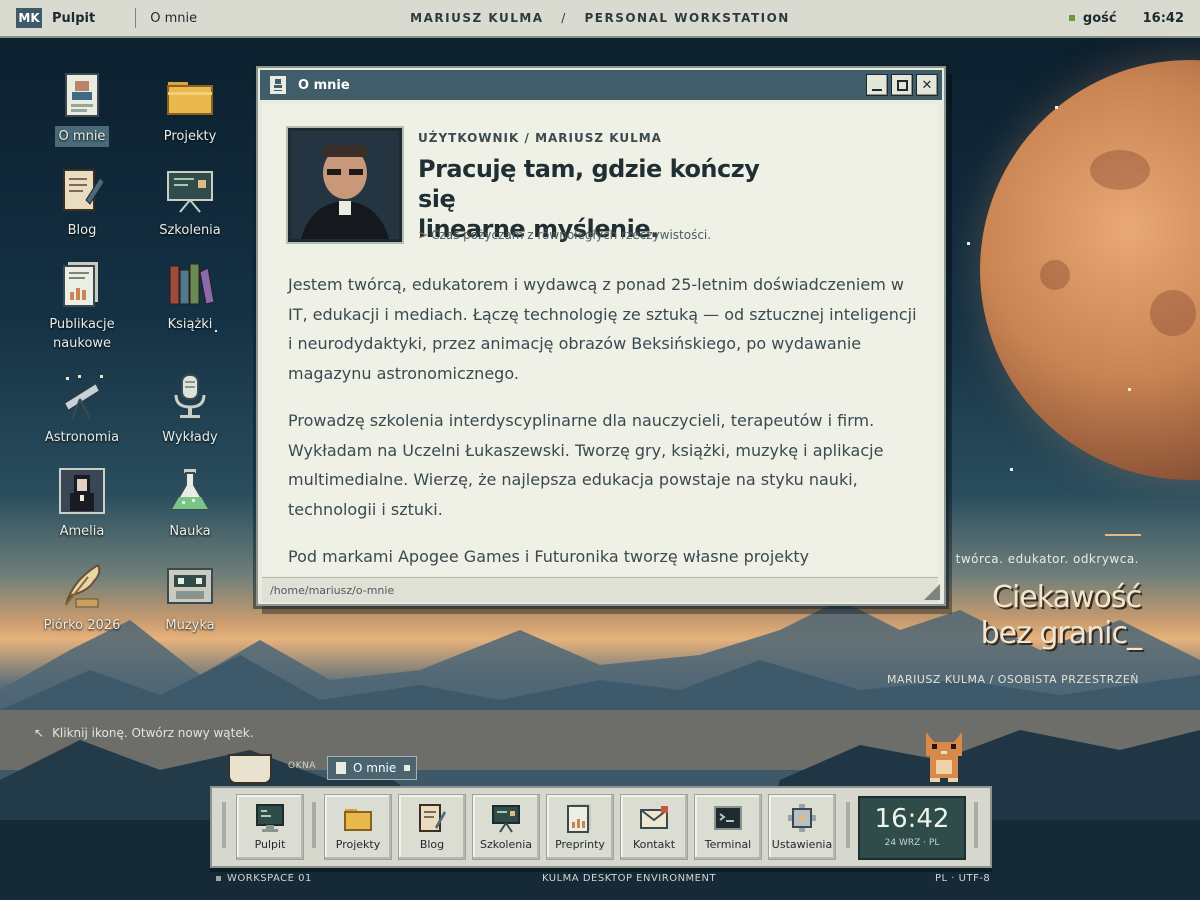 This screenshot has height=900, width=1200. I want to click on desktop-icon-o-mnie: O mnie, so click(82, 109).